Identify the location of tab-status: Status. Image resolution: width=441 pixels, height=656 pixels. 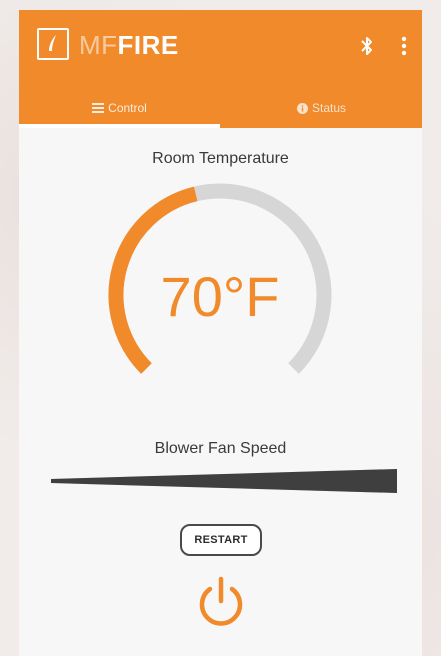
(321, 108).